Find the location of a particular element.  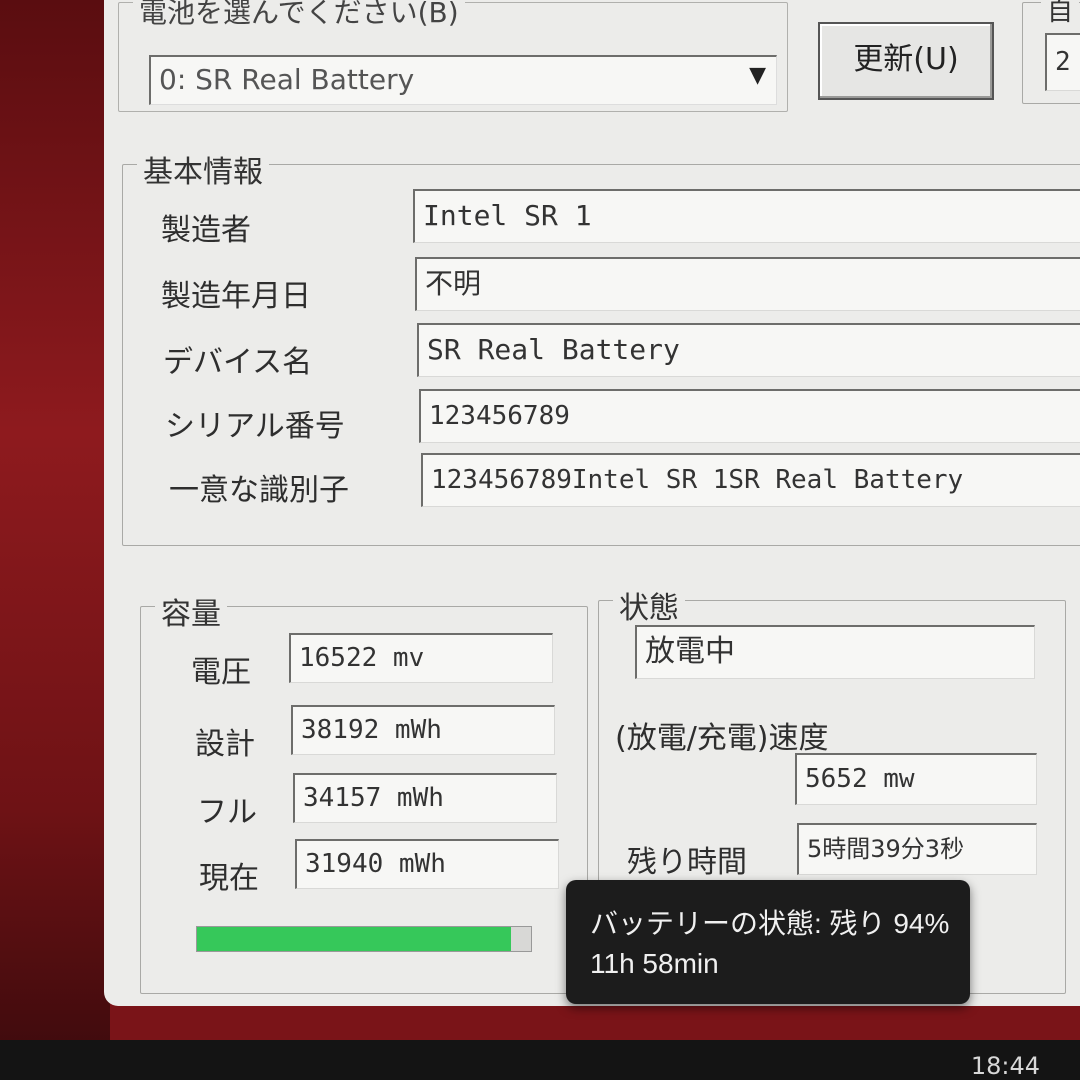

update-button: 更新(U) is located at coordinates (906, 61).